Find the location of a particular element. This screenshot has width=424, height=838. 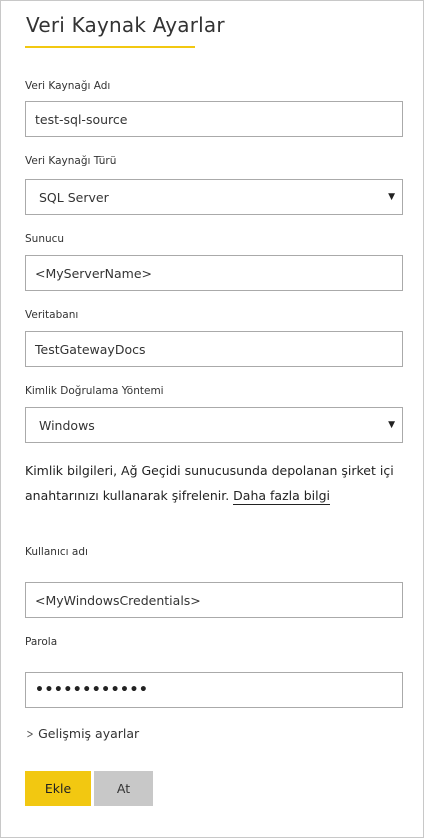

server-value: <MyServerName> is located at coordinates (93, 273).